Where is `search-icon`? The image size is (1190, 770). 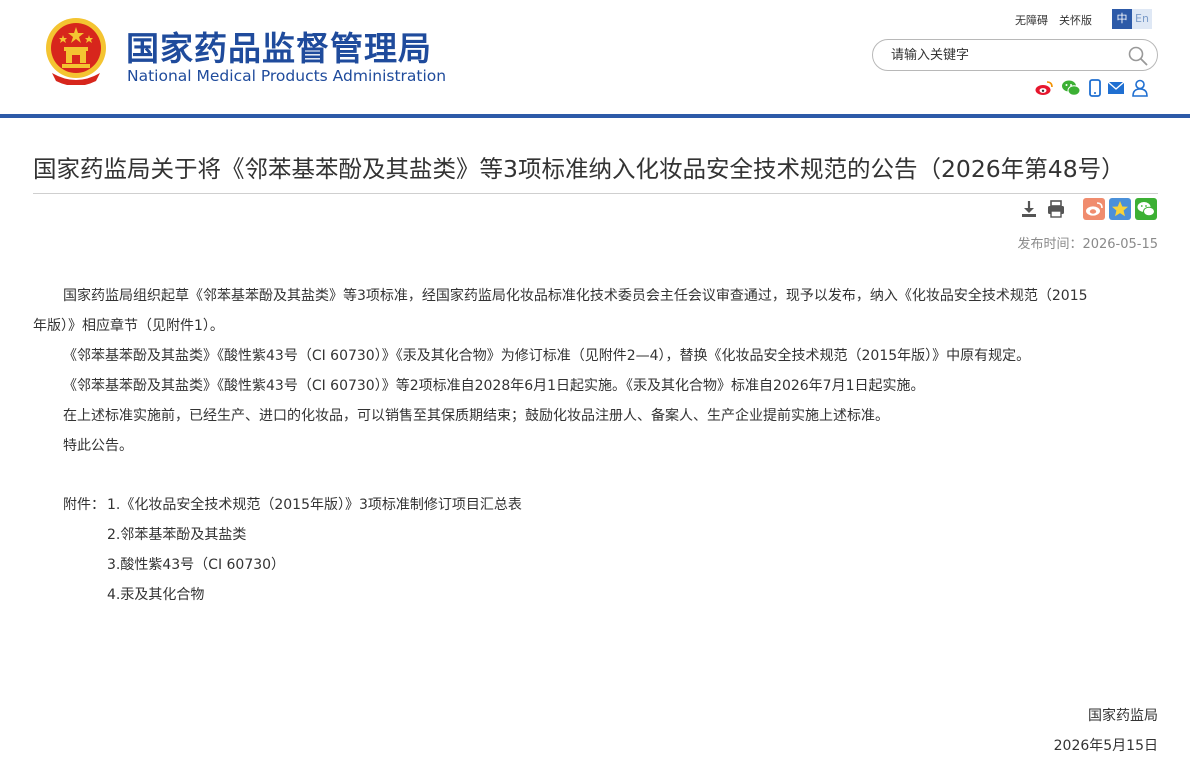 search-icon is located at coordinates (1138, 56).